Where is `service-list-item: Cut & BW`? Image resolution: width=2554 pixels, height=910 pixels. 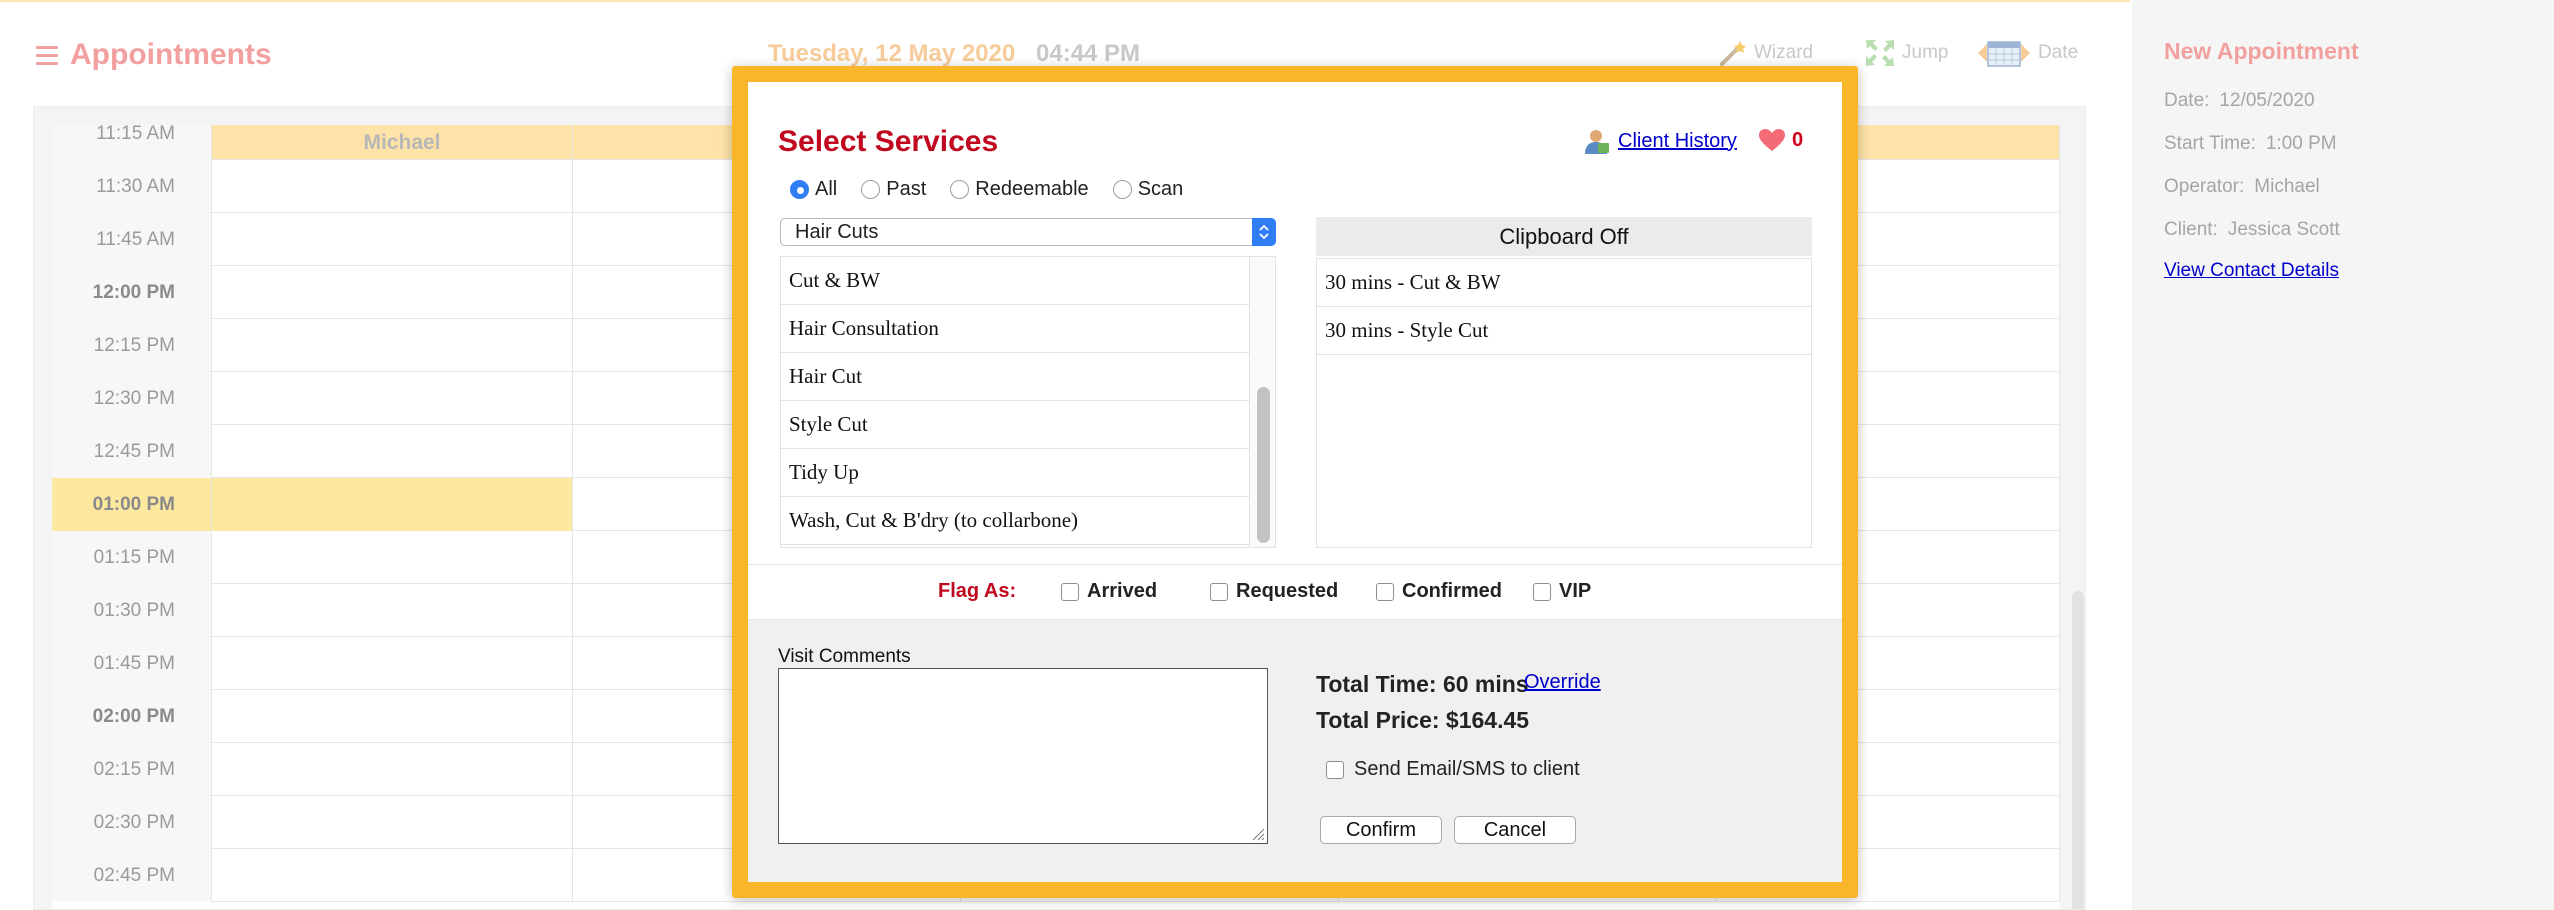
service-list-item: Cut & BW is located at coordinates (1016, 281).